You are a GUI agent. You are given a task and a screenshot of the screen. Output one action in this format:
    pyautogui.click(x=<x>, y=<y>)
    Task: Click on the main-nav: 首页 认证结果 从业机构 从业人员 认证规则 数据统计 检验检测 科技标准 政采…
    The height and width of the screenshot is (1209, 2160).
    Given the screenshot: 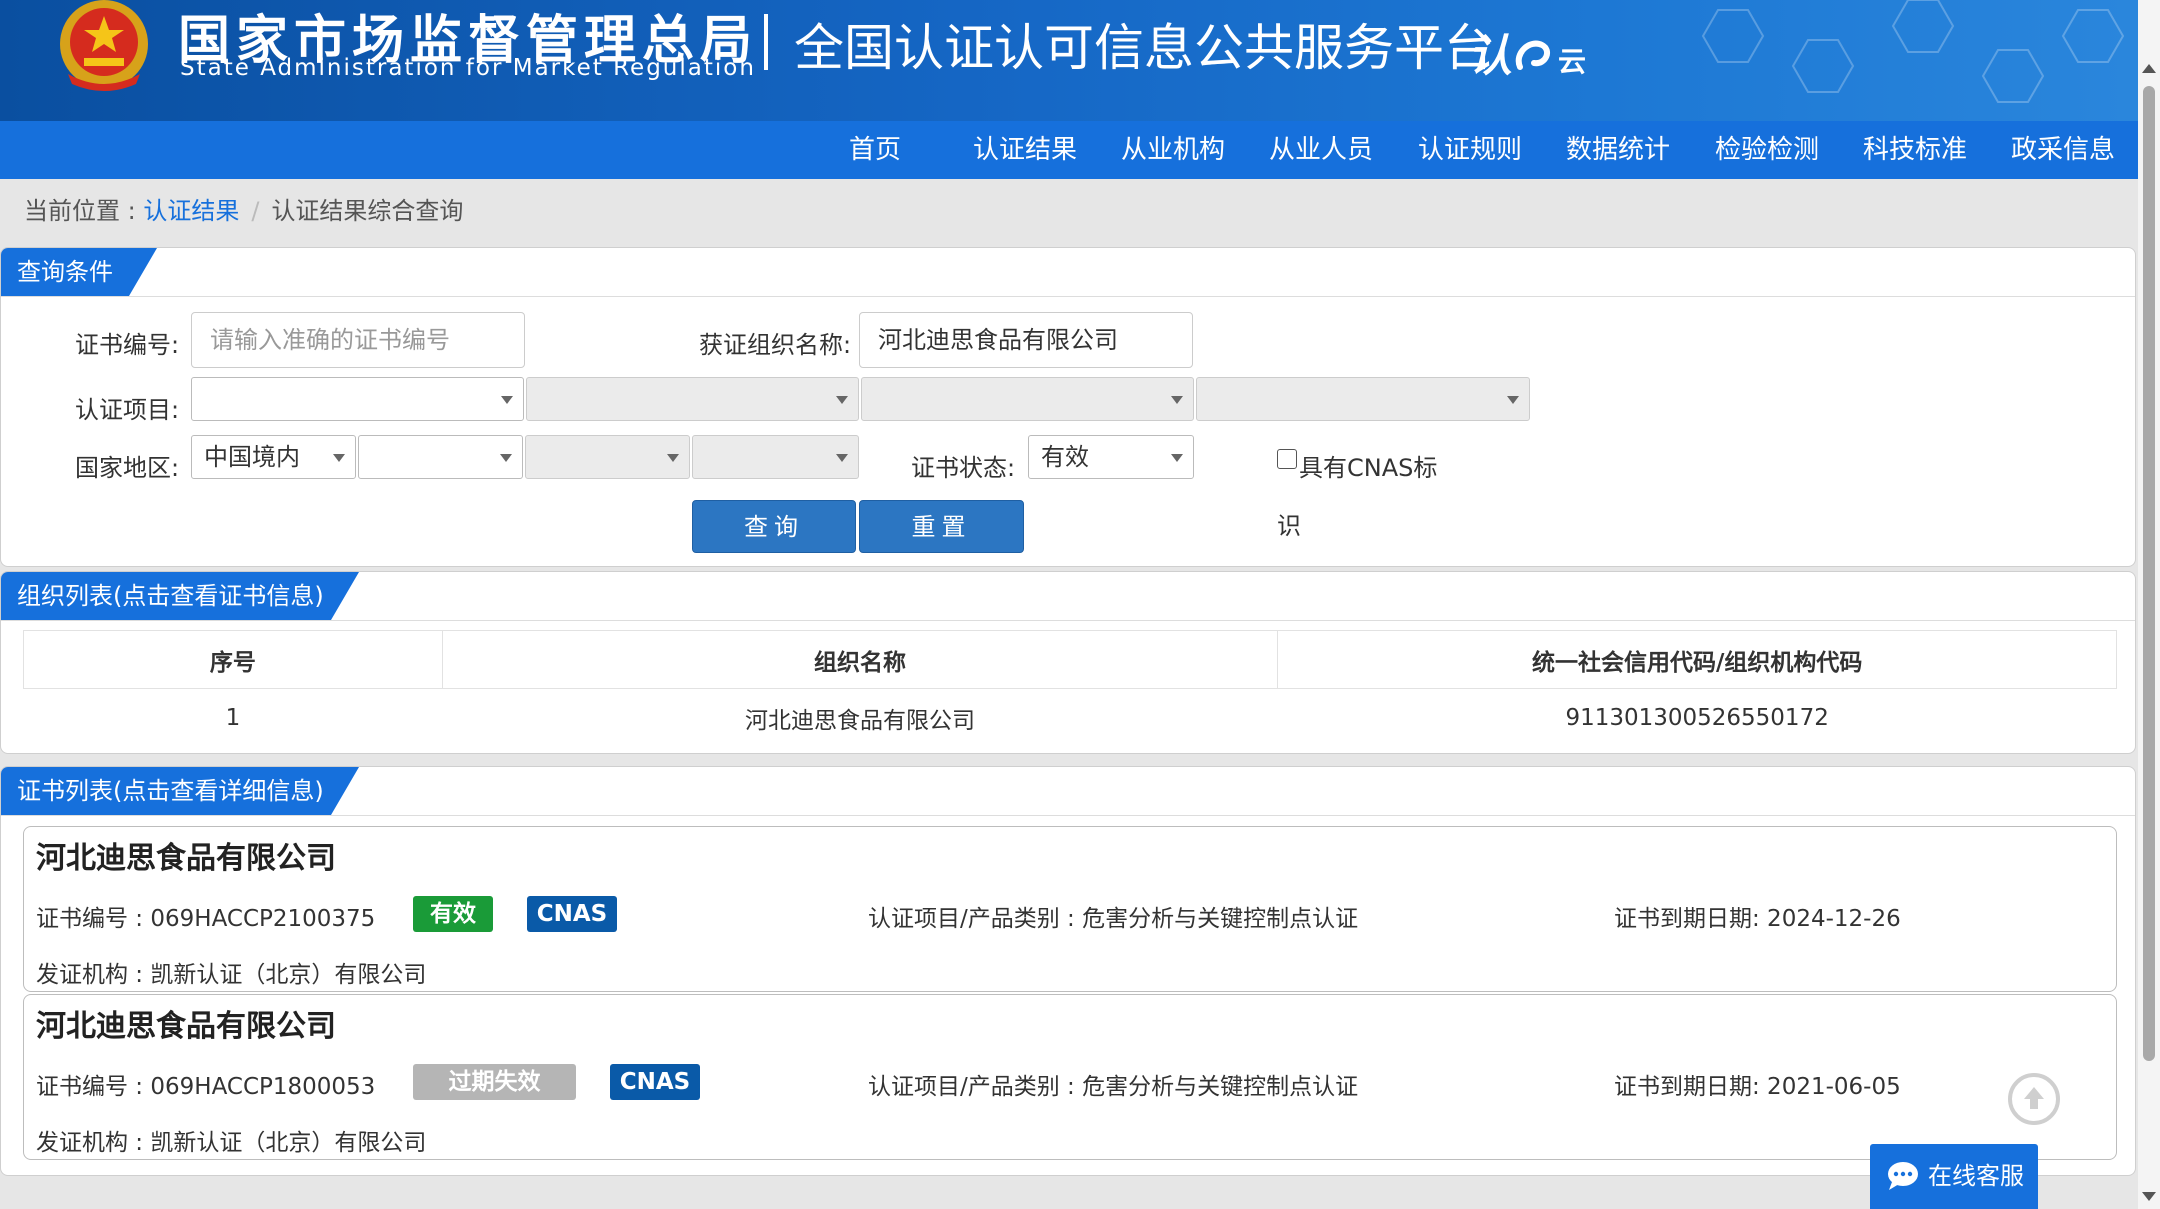 What is the action you would take?
    pyautogui.click(x=1069, y=150)
    